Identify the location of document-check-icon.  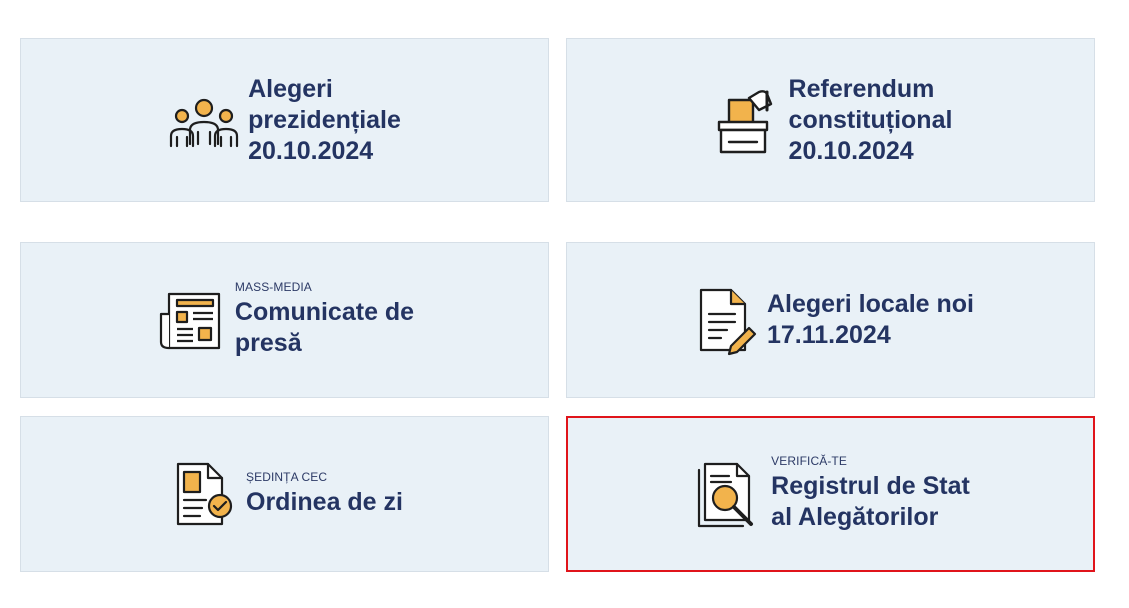
(202, 494).